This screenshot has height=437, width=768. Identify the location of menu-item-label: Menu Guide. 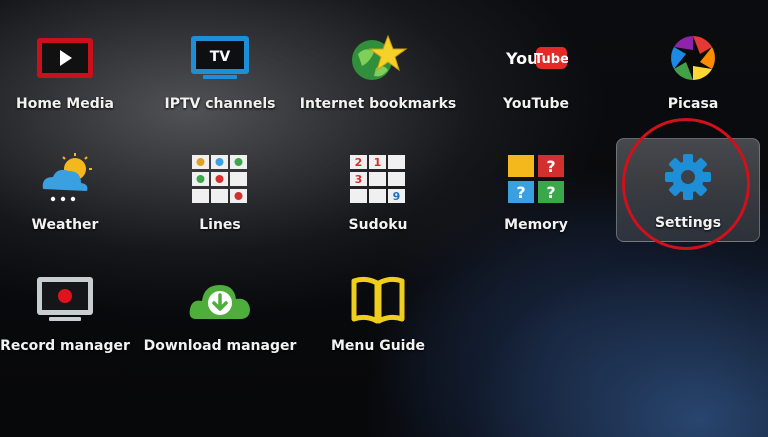
(377, 346).